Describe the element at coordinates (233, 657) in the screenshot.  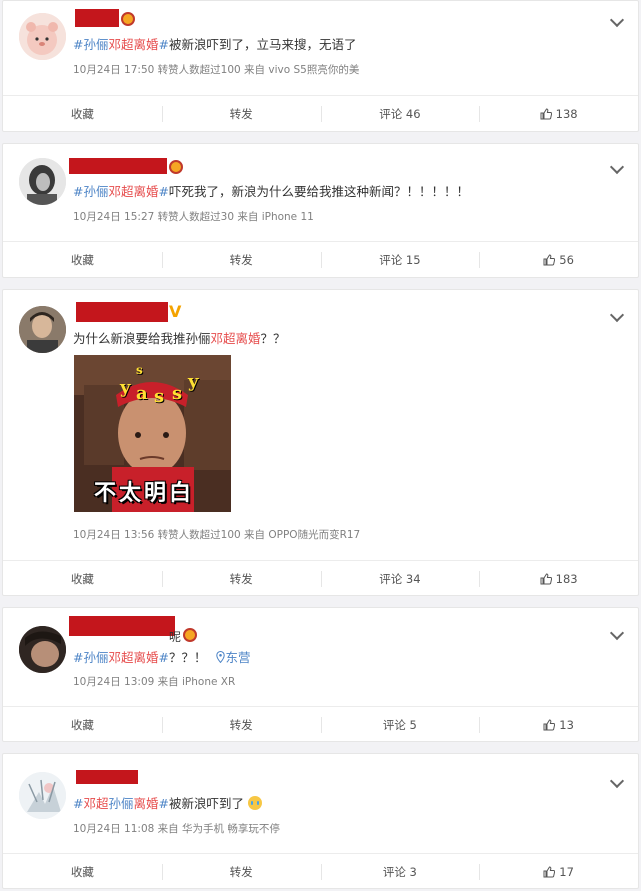
I see `location-link: 东营` at that location.